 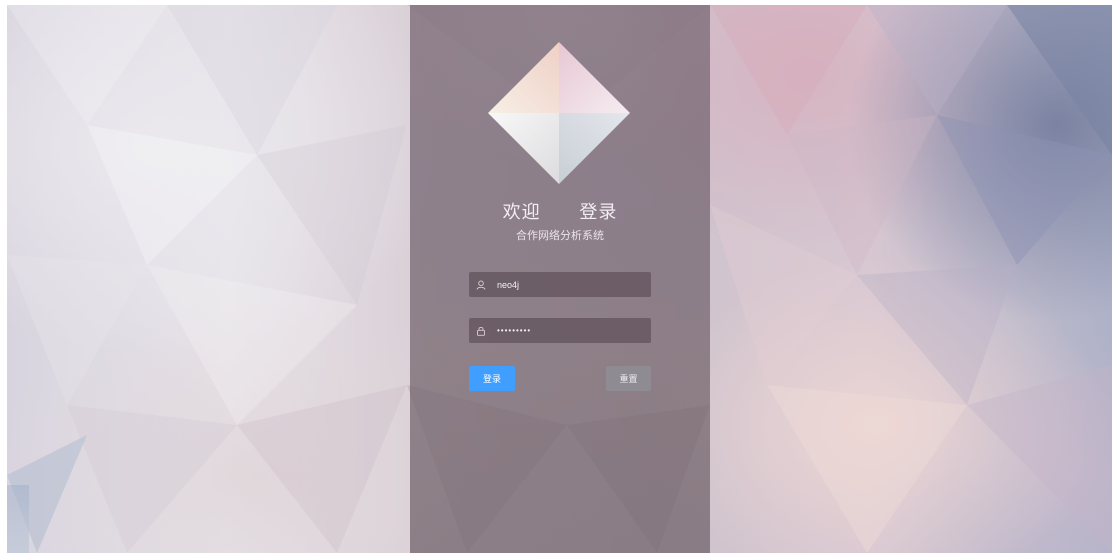 What do you see at coordinates (572, 330) in the screenshot?
I see `password-input` at bounding box center [572, 330].